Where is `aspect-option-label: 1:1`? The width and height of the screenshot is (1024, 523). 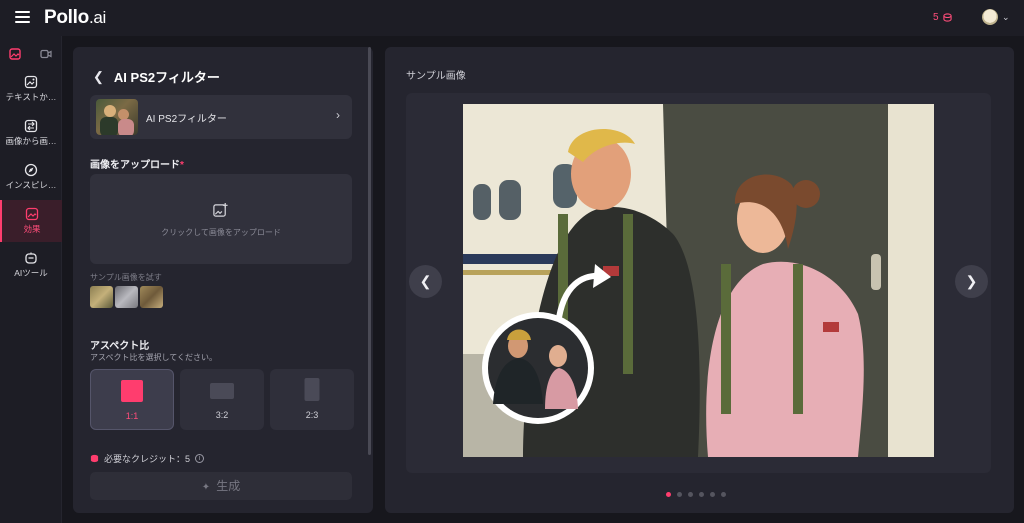 aspect-option-label: 1:1 is located at coordinates (132, 416).